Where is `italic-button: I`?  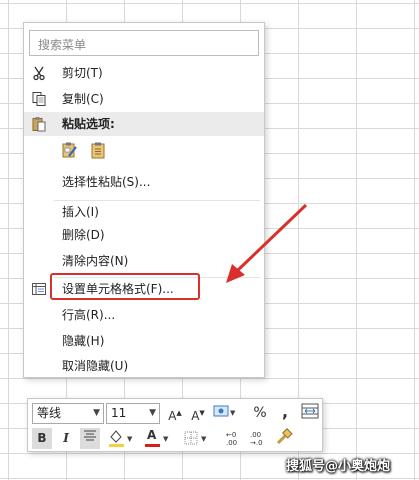
italic-button: I is located at coordinates (66, 438).